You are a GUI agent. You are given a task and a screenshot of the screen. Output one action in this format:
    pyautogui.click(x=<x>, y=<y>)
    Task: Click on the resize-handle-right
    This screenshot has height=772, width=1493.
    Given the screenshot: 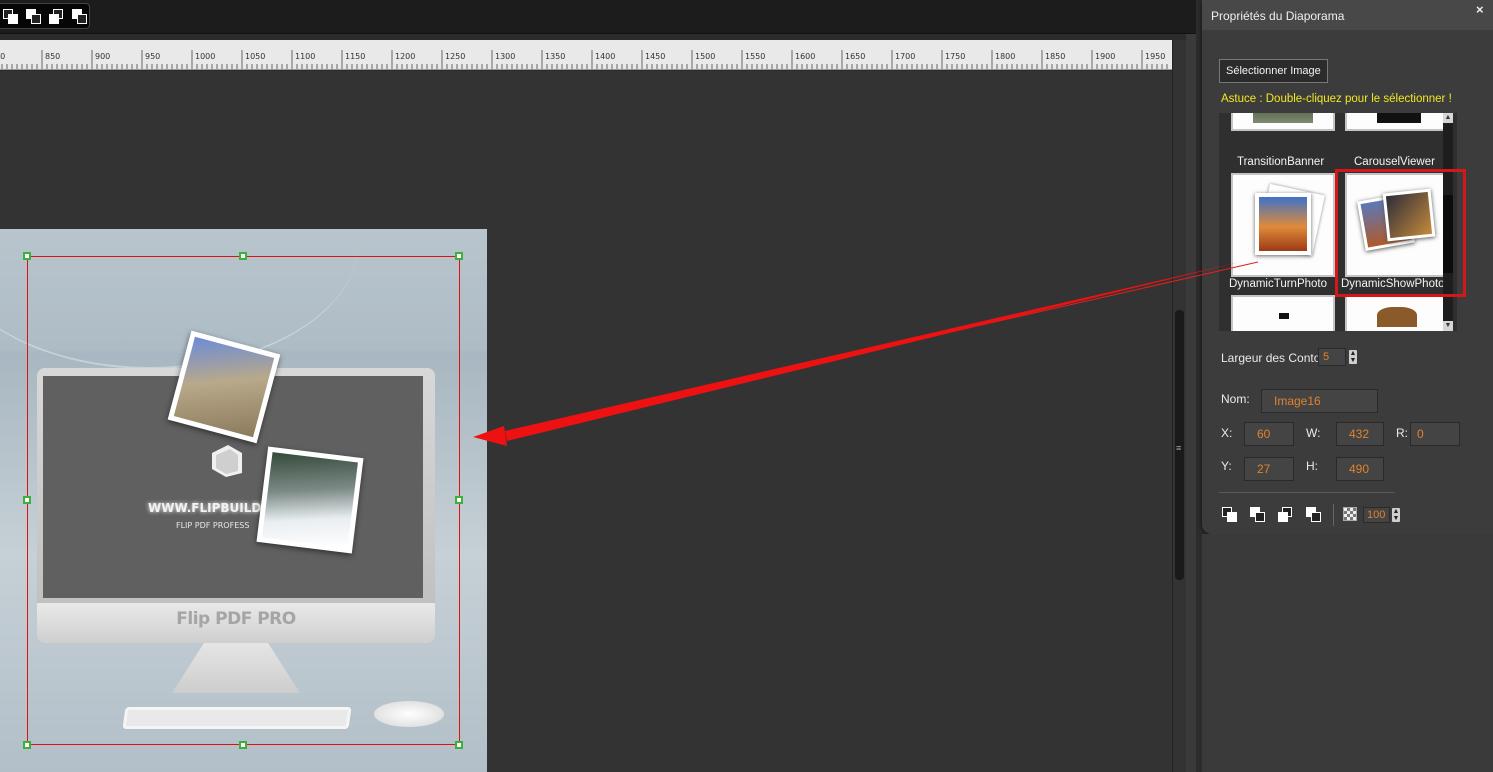 What is the action you would take?
    pyautogui.click(x=459, y=500)
    